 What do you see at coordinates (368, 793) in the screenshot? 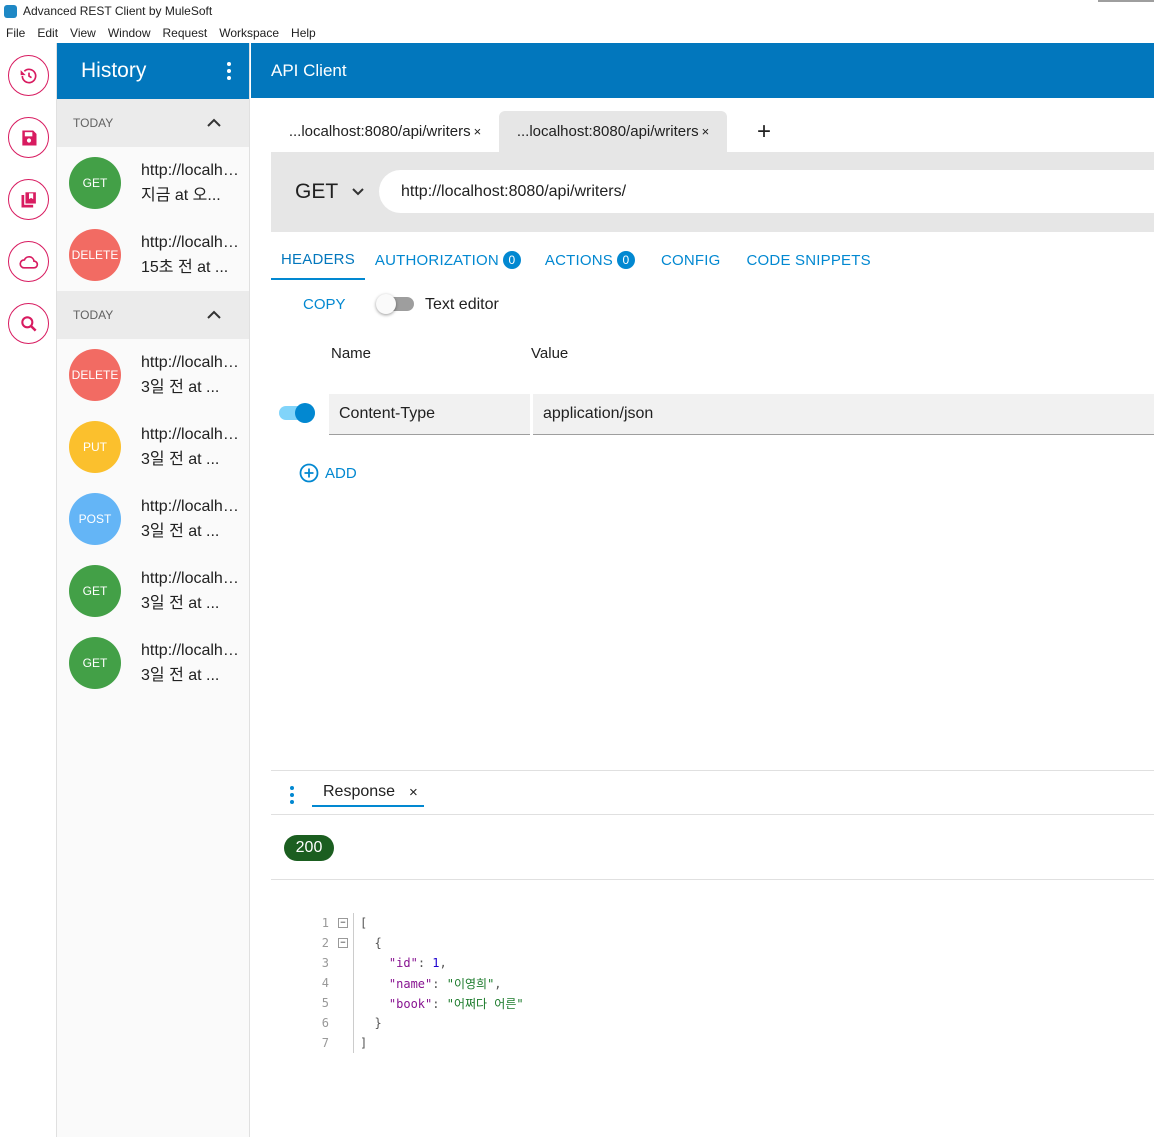
I see `response-tab: Response ×` at bounding box center [368, 793].